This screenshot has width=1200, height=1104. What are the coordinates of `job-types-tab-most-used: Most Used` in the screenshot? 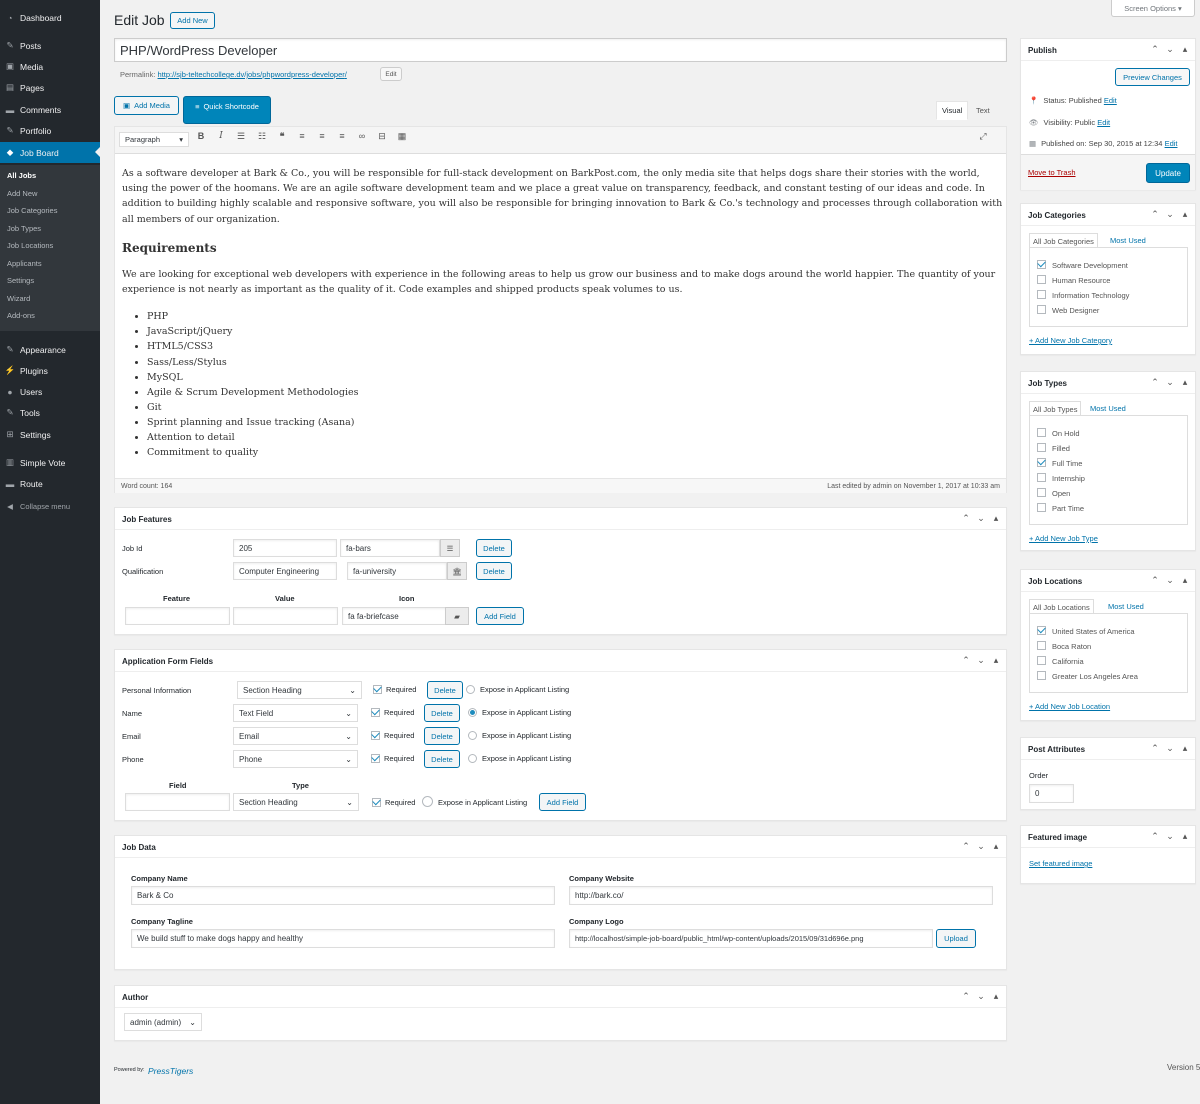 It's located at (1108, 408).